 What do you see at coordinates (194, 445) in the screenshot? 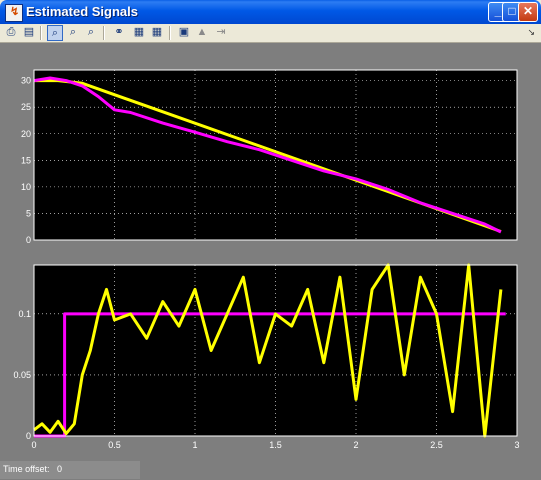
I see `x-tick-label: 1` at bounding box center [194, 445].